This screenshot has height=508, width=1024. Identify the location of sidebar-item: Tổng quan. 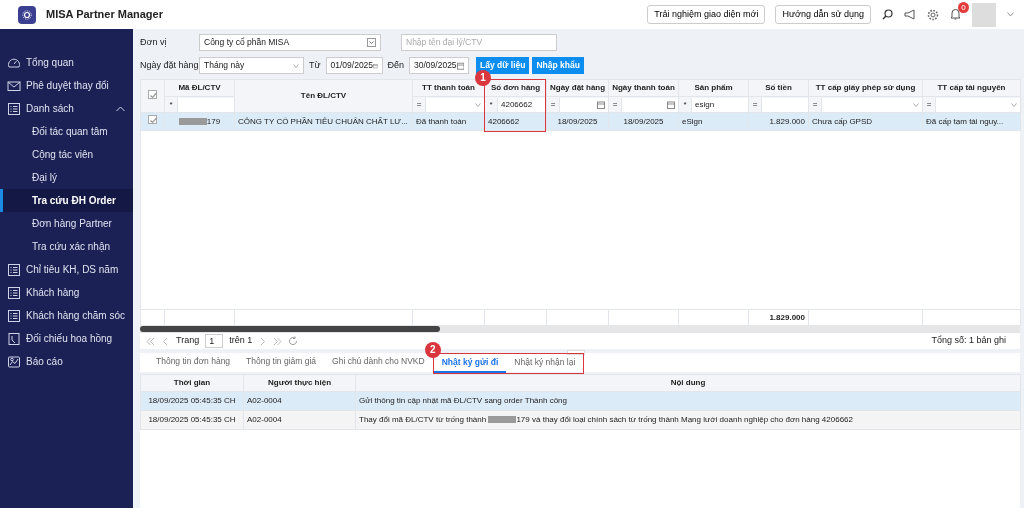
(66, 62).